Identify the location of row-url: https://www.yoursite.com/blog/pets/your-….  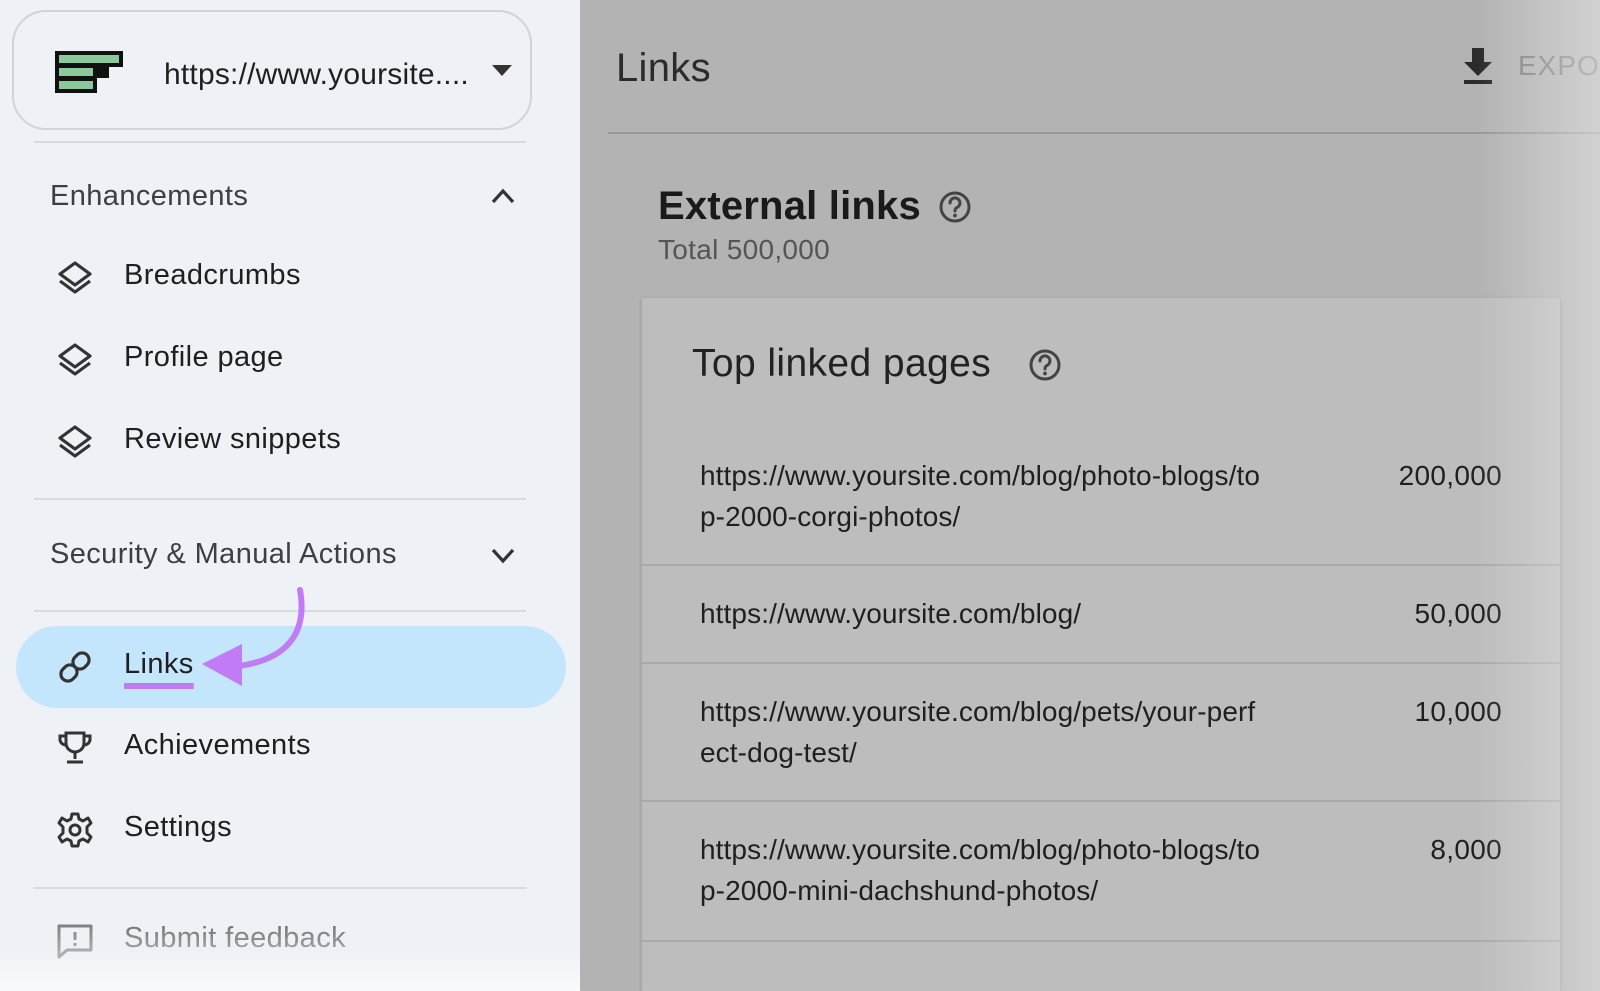
(980, 732).